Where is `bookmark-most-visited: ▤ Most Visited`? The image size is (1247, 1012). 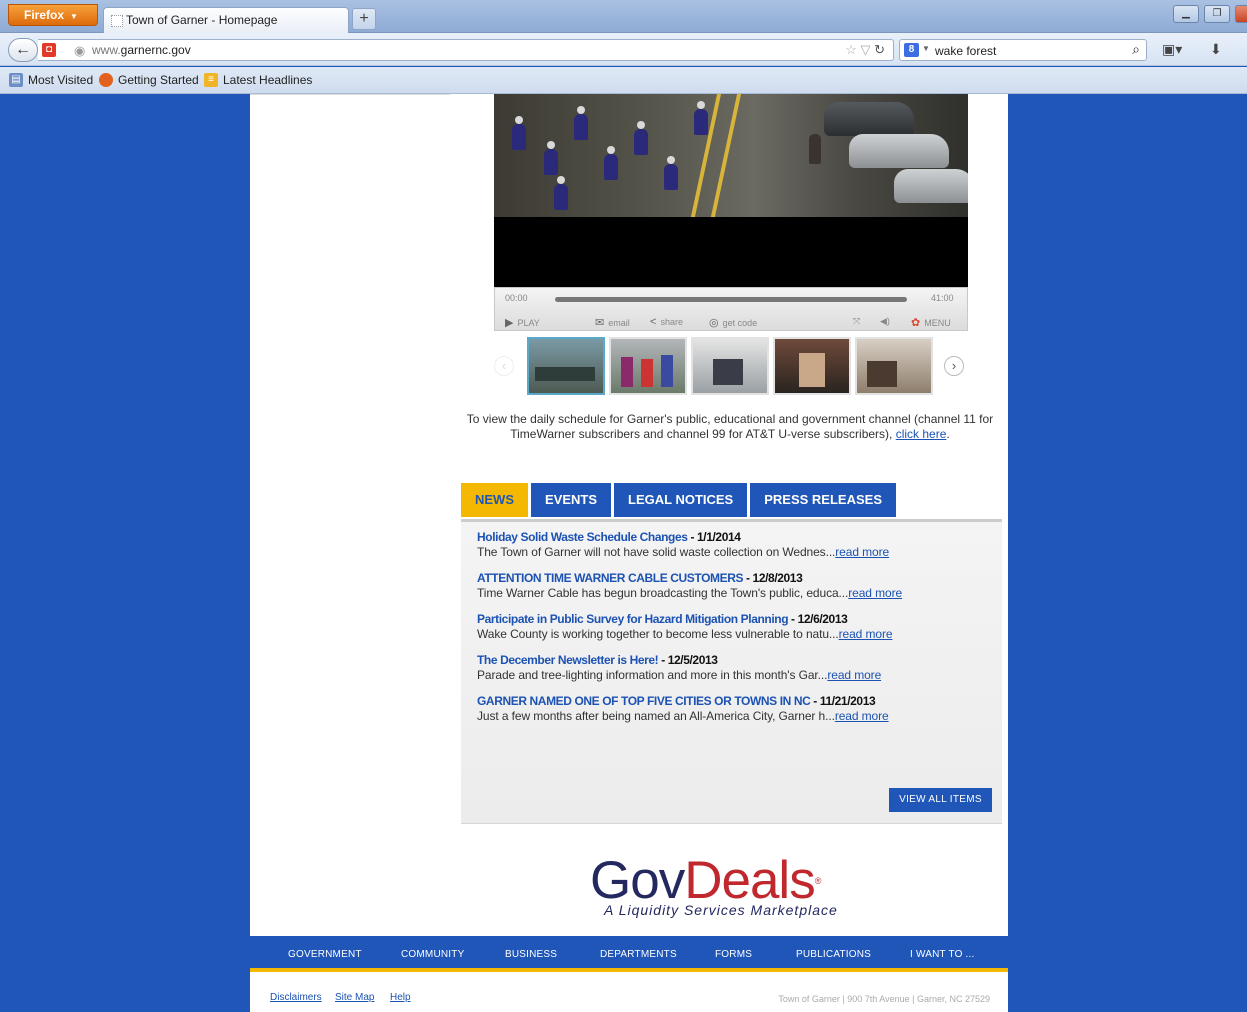
bookmark-most-visited: ▤ Most Visited is located at coordinates (51, 80).